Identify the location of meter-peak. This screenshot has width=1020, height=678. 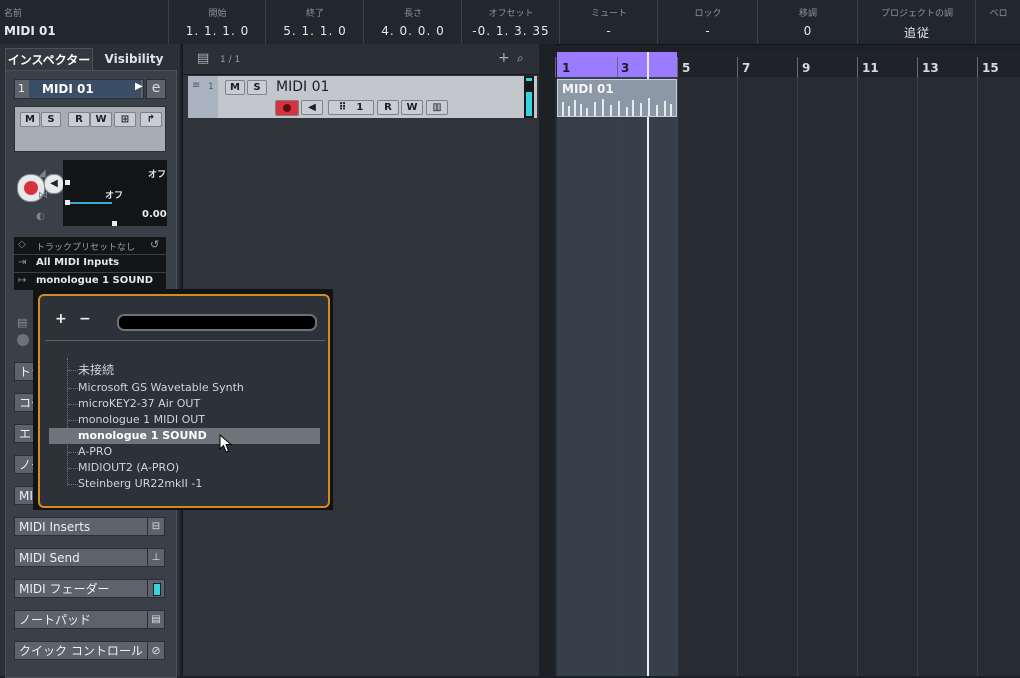
(529, 79).